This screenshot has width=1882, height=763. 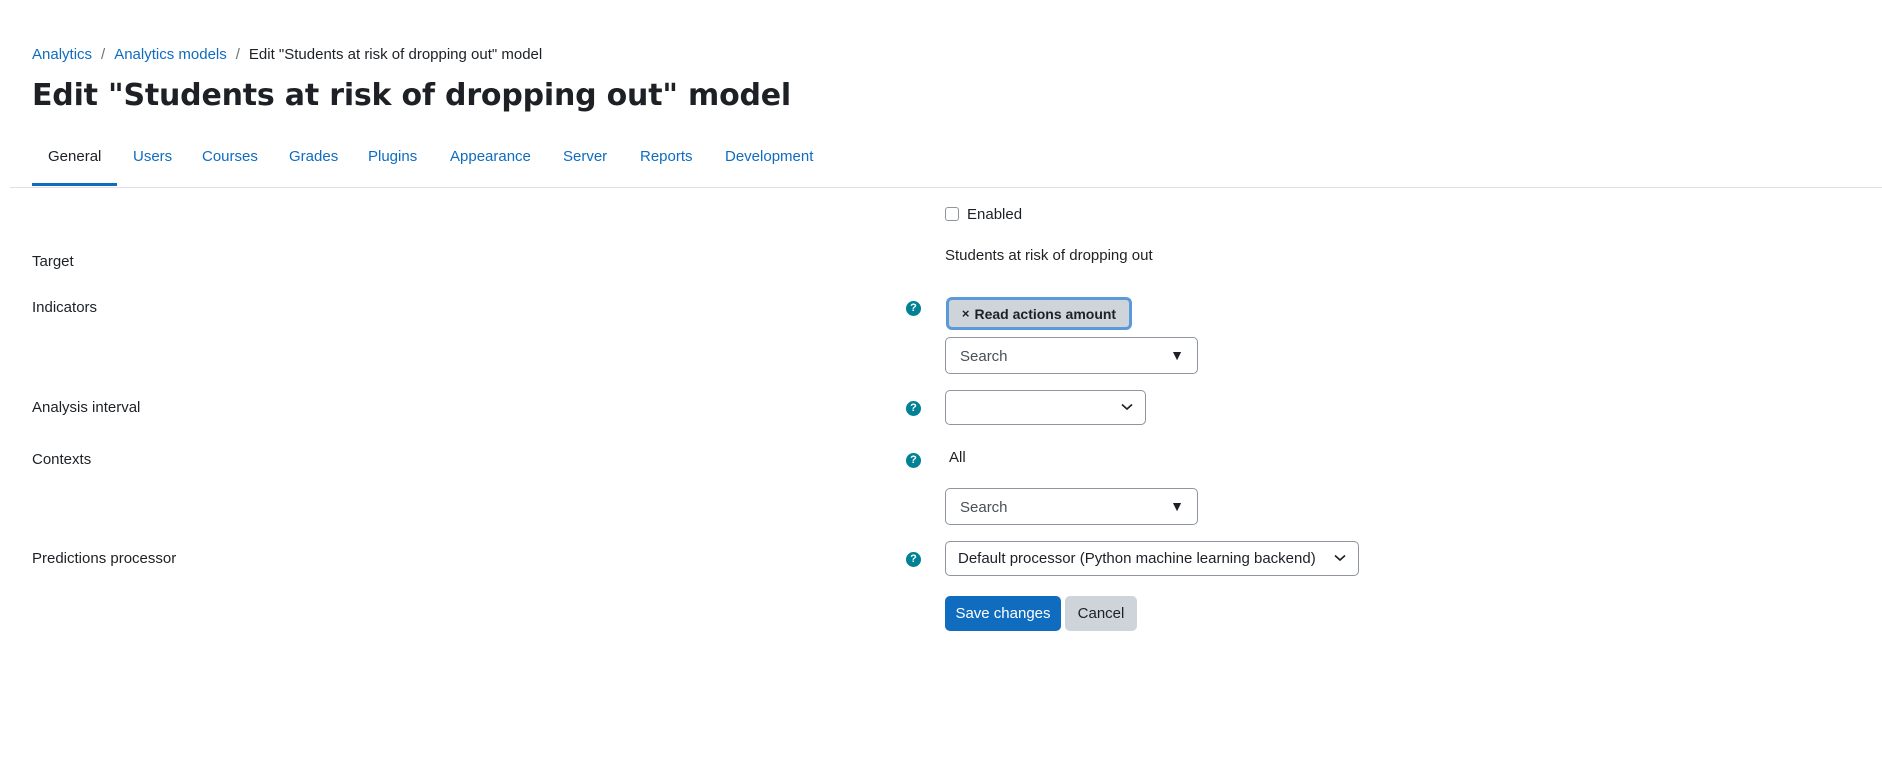 What do you see at coordinates (913, 308) in the screenshot?
I see `indicators-help-icon: ?` at bounding box center [913, 308].